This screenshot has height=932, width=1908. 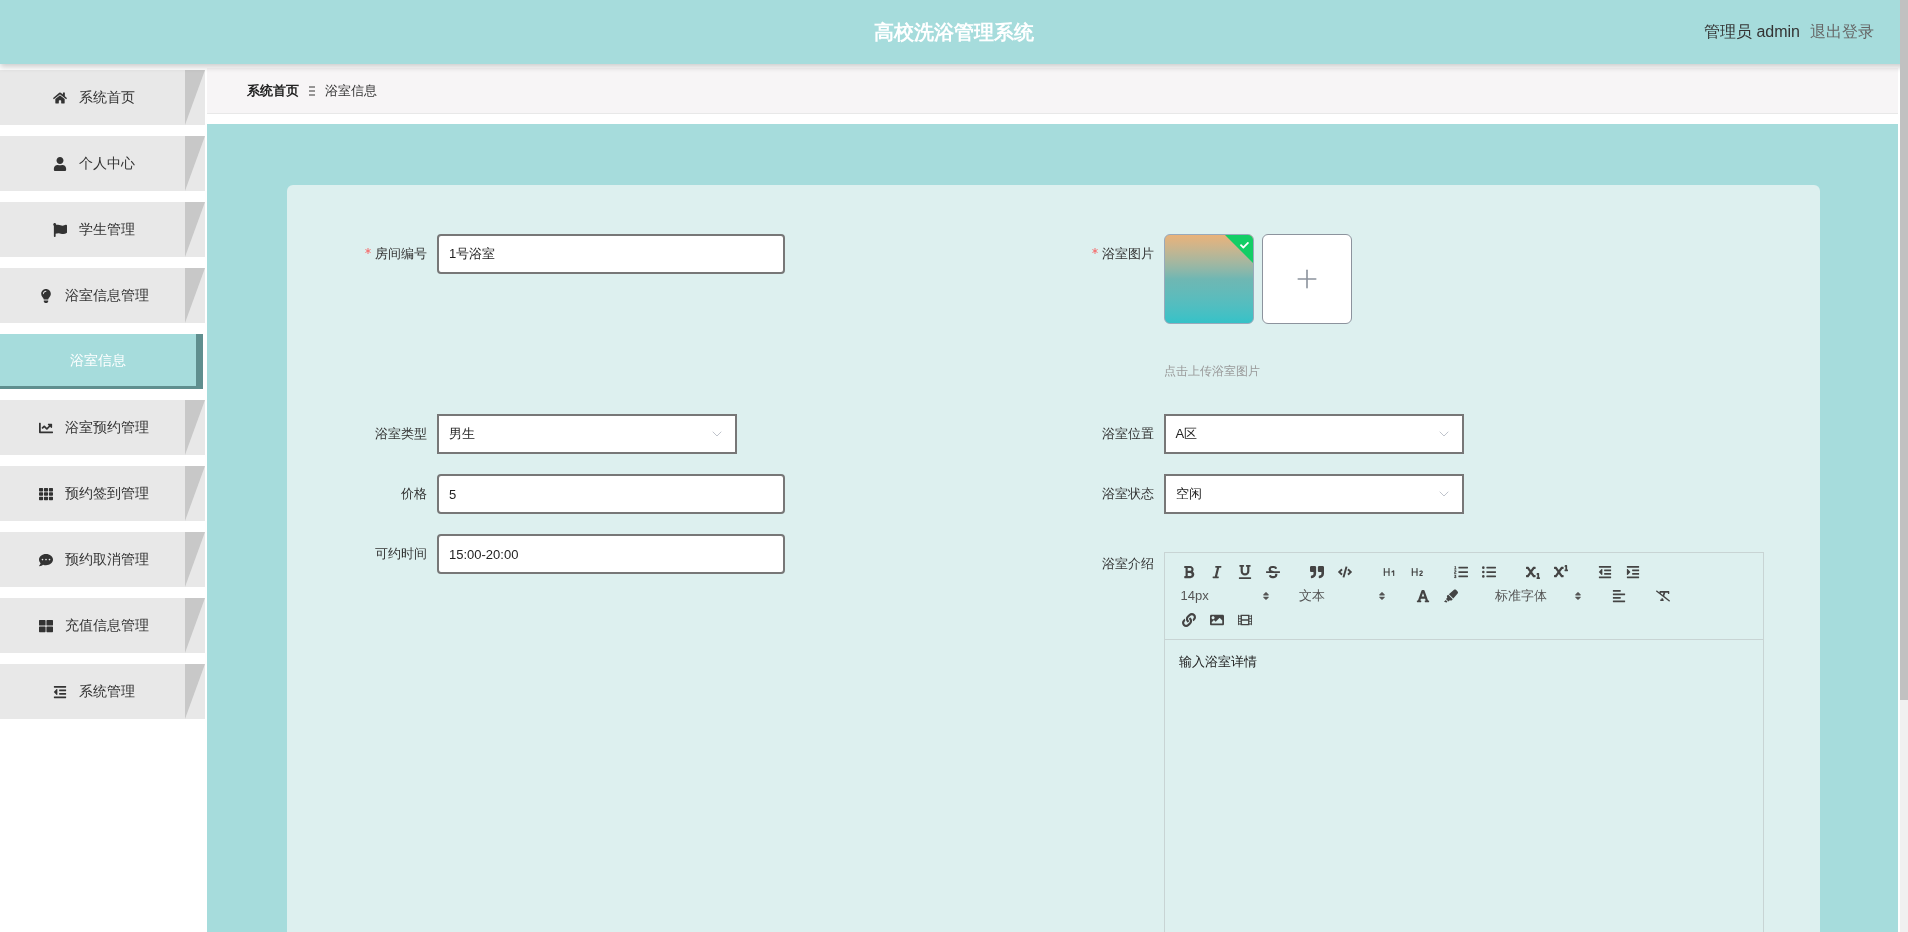 I want to click on sidebar-item: 浴室预约管理, so click(x=102, y=427).